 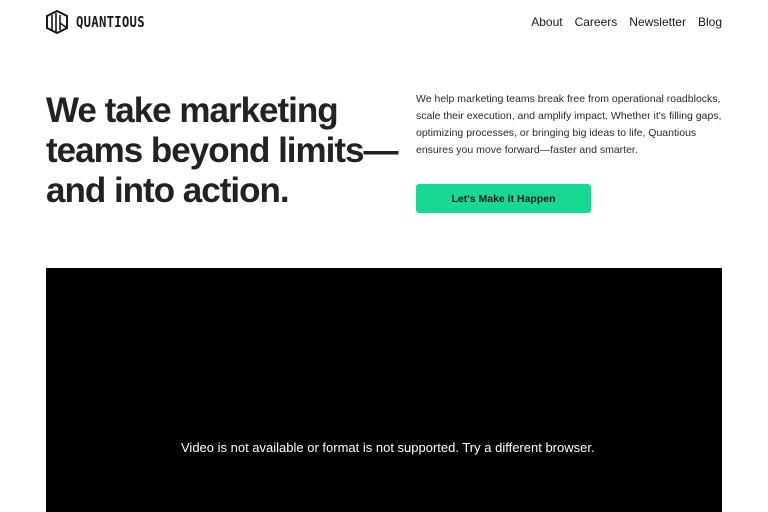 What do you see at coordinates (503, 198) in the screenshot?
I see `make-it-happen-button: Let's Make it Happen` at bounding box center [503, 198].